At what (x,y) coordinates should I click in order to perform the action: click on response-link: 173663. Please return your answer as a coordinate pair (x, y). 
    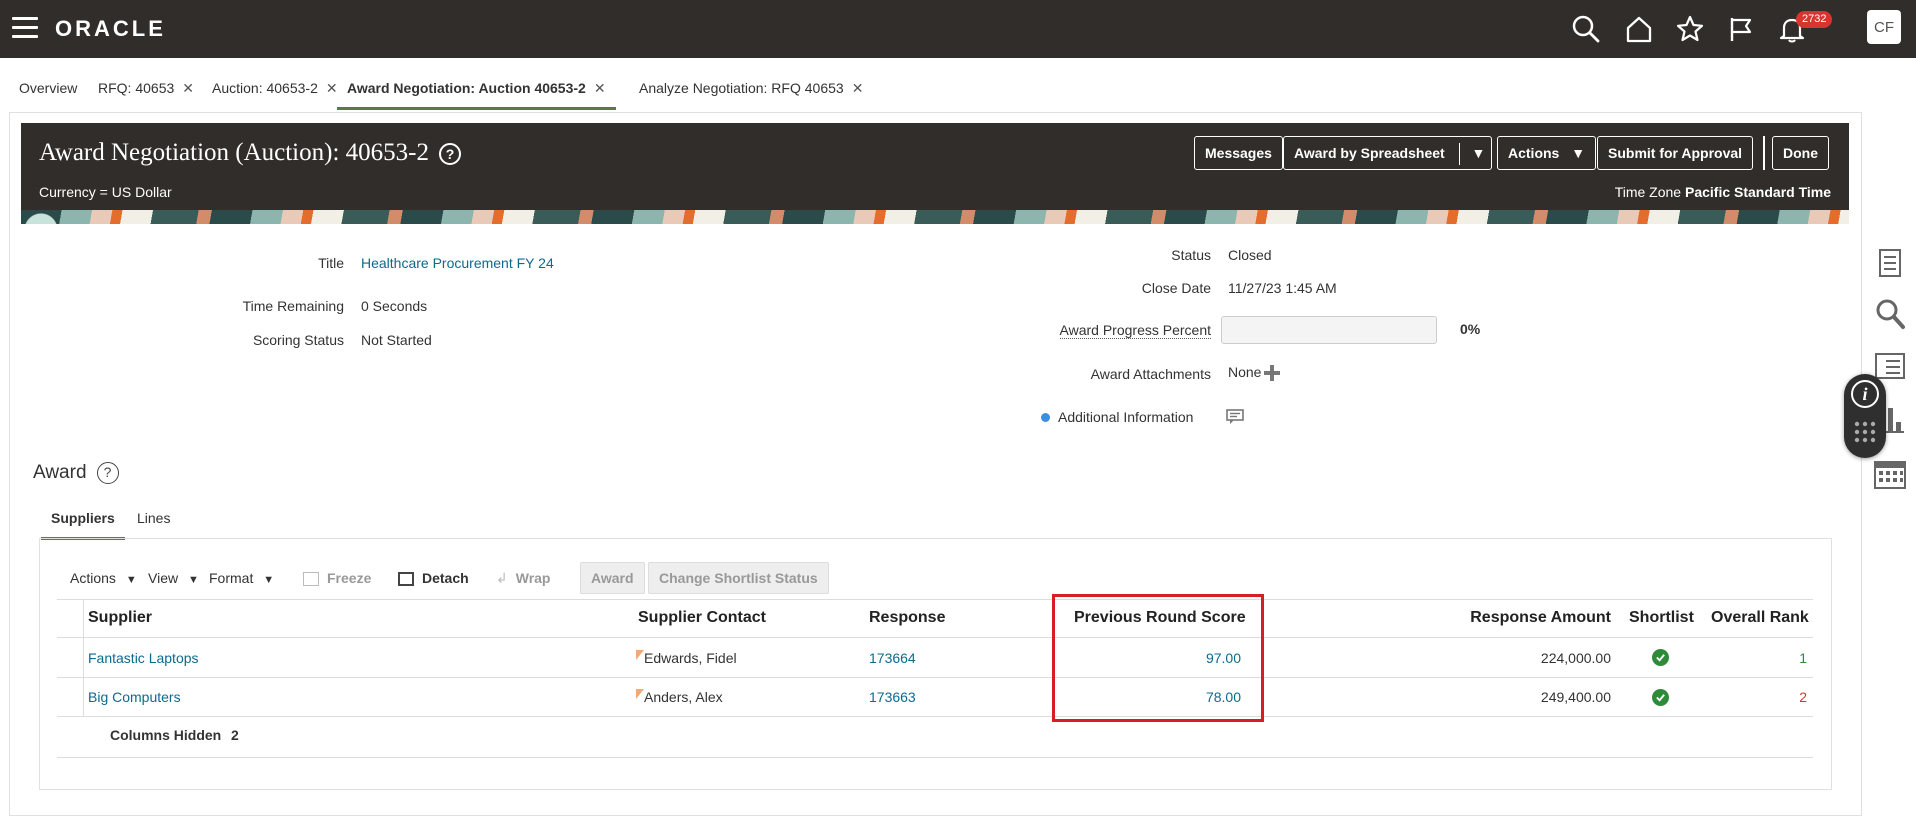
    Looking at the image, I should click on (892, 697).